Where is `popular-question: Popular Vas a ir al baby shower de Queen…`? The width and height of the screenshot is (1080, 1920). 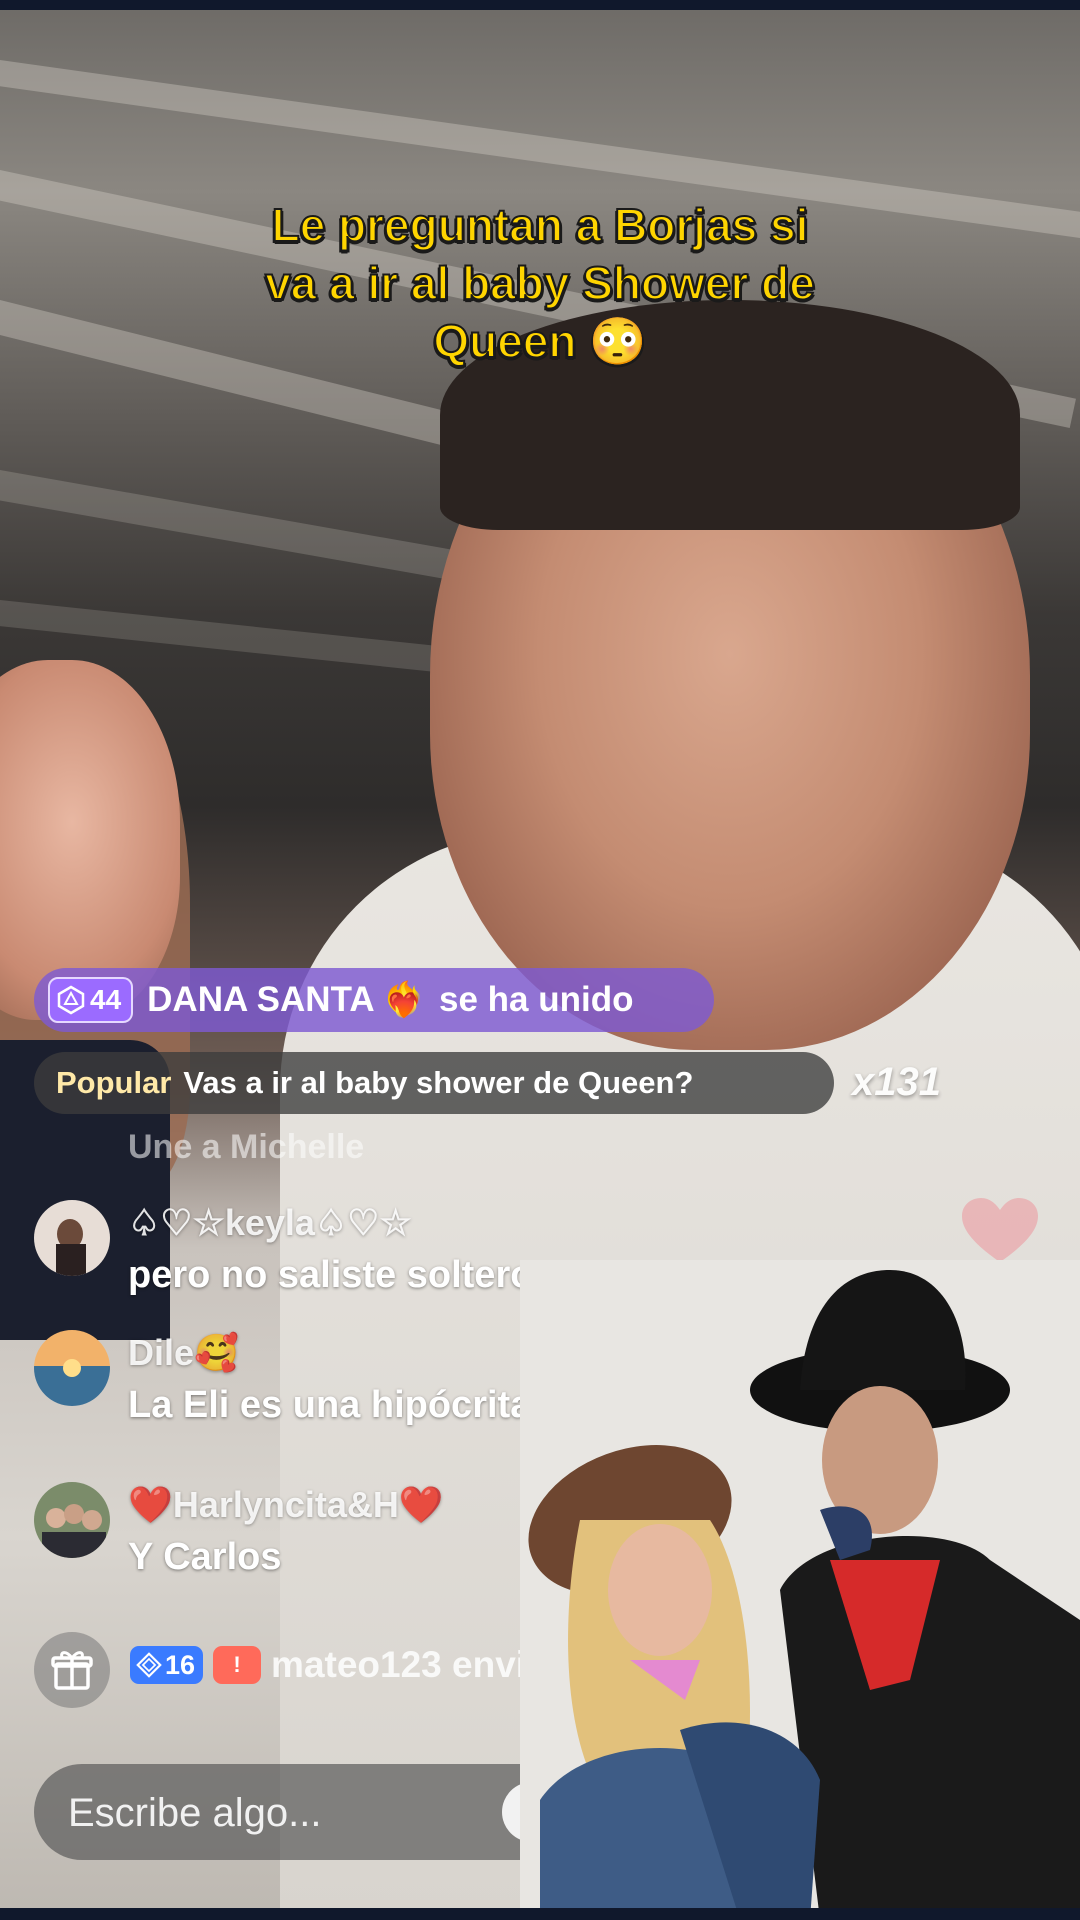 popular-question: Popular Vas a ir al baby shower de Queen… is located at coordinates (434, 1083).